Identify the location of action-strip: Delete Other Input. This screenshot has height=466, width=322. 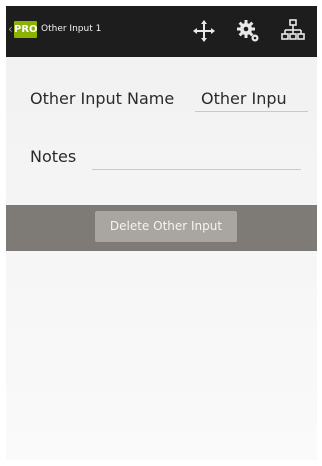
(161, 228).